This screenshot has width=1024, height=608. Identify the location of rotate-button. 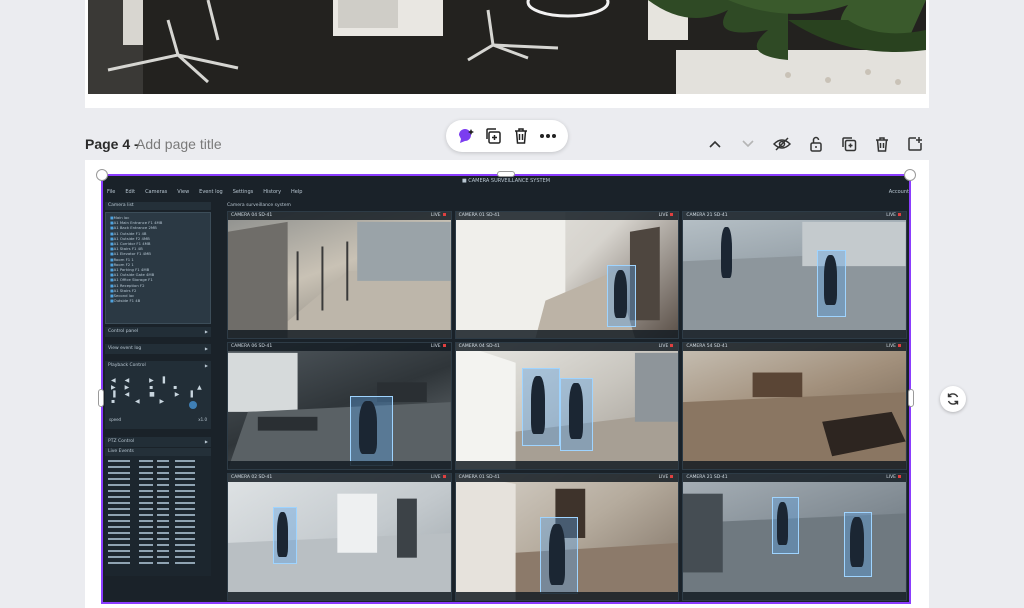
(953, 399).